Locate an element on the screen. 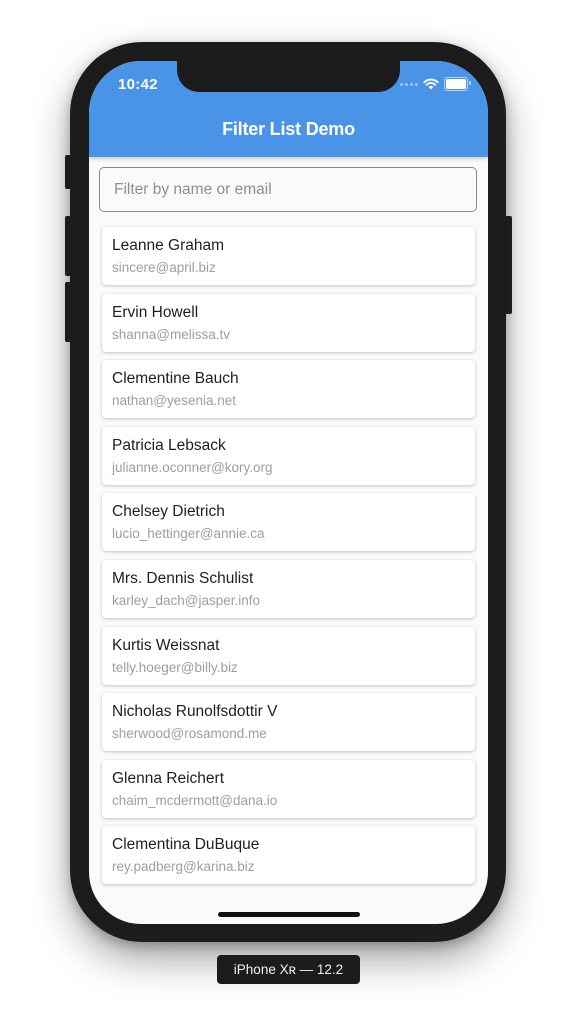 The height and width of the screenshot is (1024, 577). user-name: Glenna Reichert is located at coordinates (168, 778).